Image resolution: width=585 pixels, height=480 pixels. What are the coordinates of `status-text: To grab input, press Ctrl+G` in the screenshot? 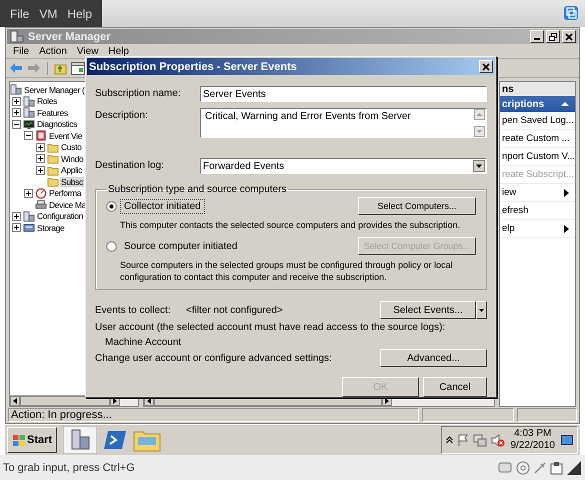 It's located at (69, 468).